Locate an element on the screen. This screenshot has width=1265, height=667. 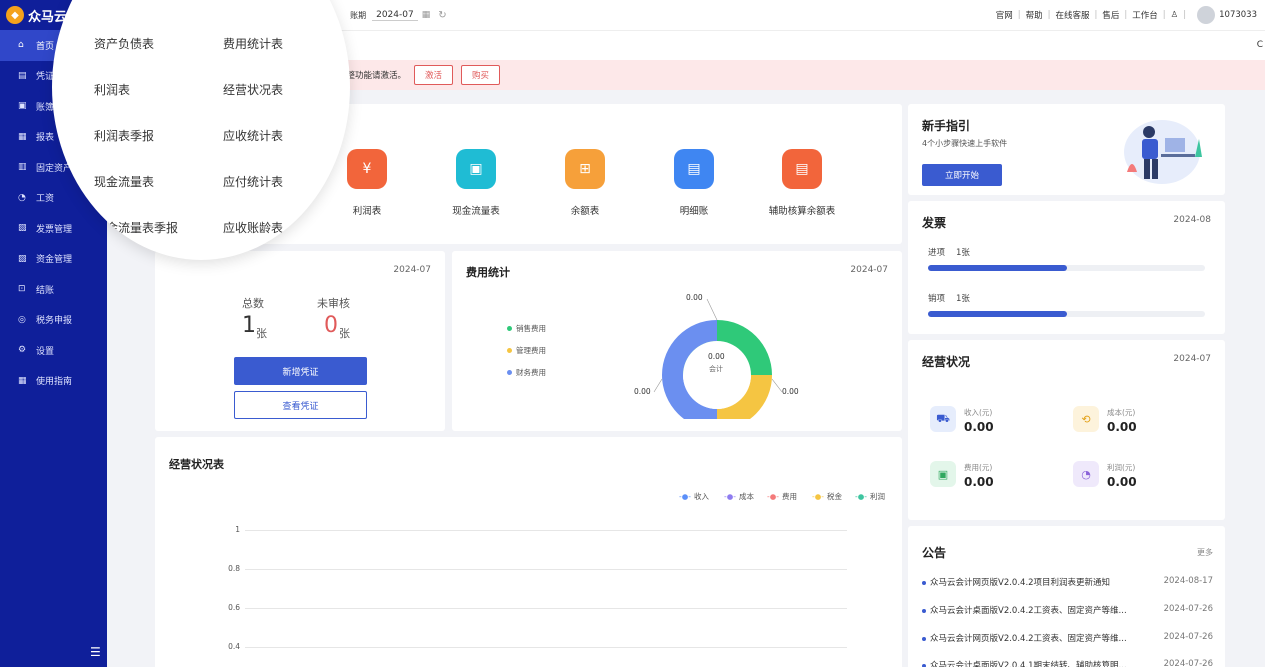
top-links: 官网 | 帮助 | 在线客服 | 售后 | 工作台 | ♙ | 1073033 is located at coordinates (1126, 15).